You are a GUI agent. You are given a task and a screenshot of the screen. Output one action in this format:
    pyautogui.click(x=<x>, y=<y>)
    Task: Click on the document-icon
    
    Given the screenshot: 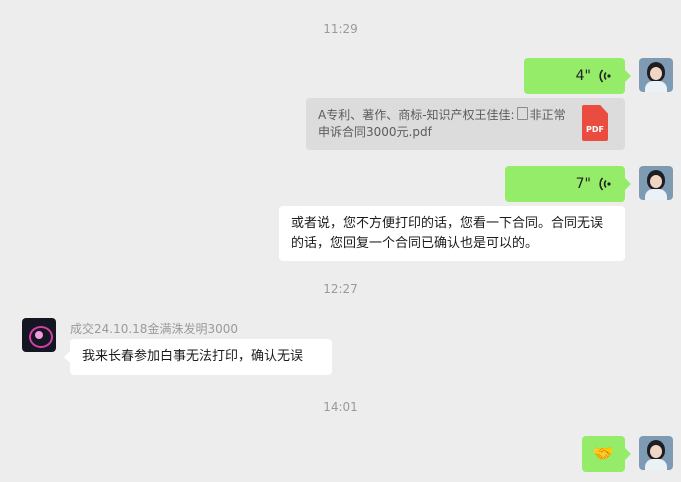 What is the action you would take?
    pyautogui.click(x=522, y=113)
    